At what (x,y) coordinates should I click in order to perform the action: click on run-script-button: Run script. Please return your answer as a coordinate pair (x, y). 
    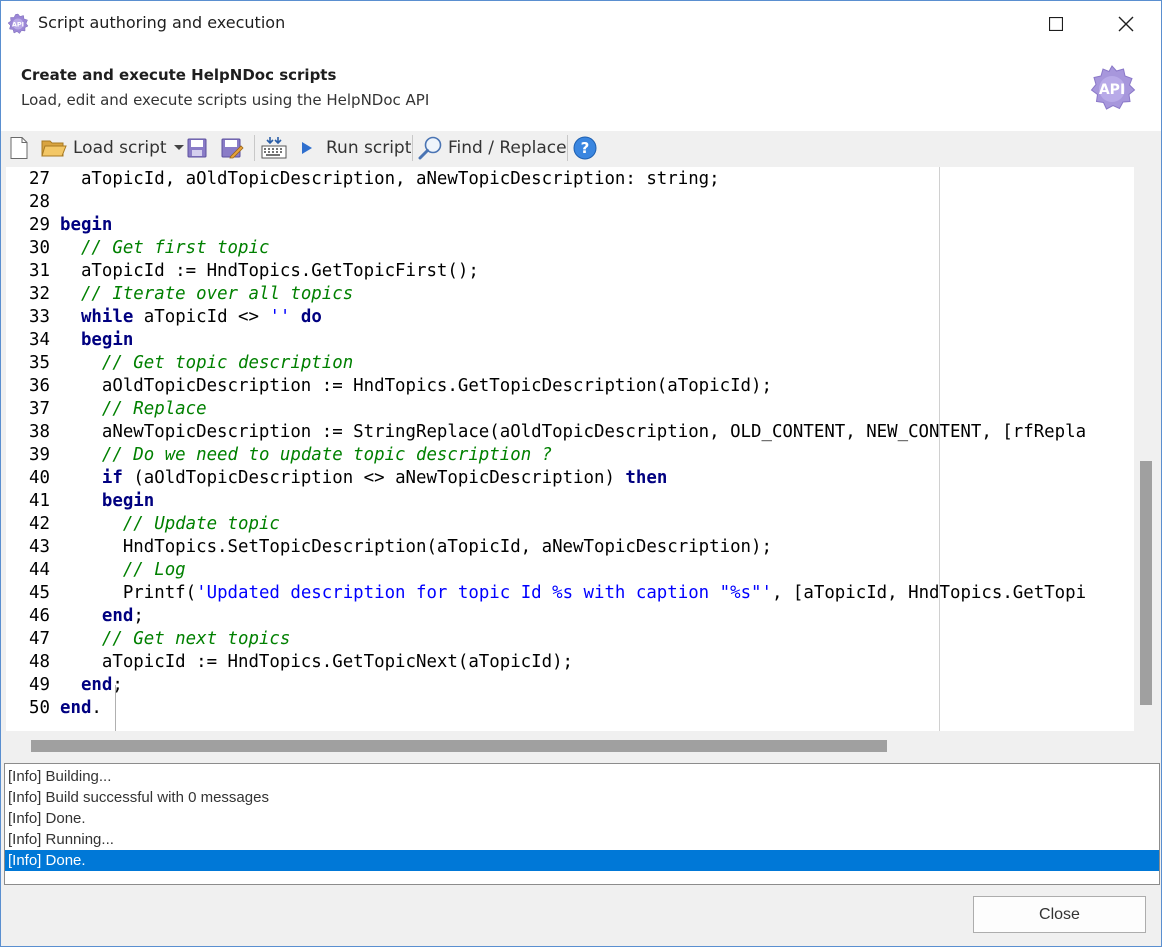
    Looking at the image, I should click on (355, 148).